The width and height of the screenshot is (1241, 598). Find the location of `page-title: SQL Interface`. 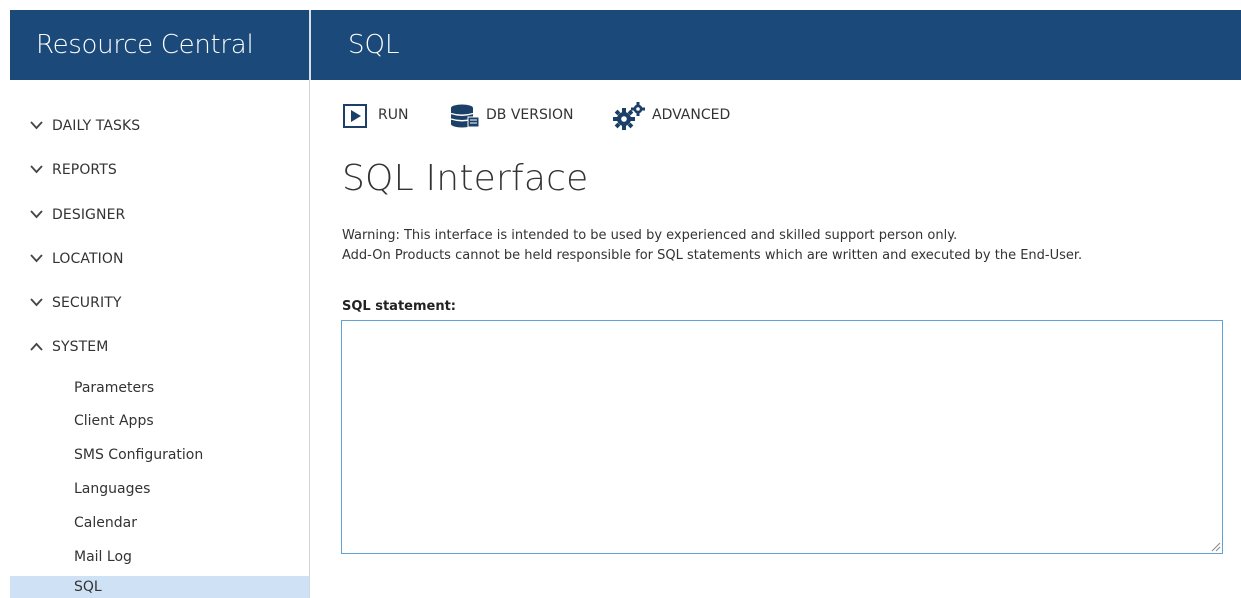

page-title: SQL Interface is located at coordinates (465, 178).